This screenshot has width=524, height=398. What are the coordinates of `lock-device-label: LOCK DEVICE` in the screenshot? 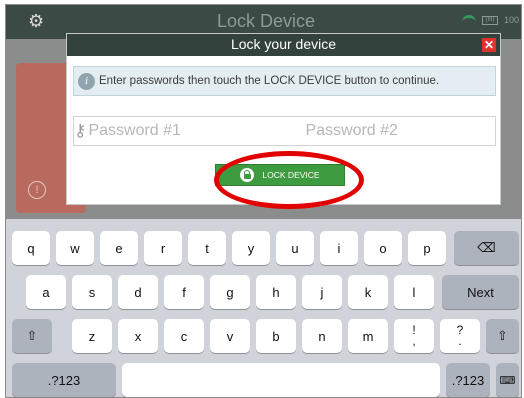 It's located at (291, 175).